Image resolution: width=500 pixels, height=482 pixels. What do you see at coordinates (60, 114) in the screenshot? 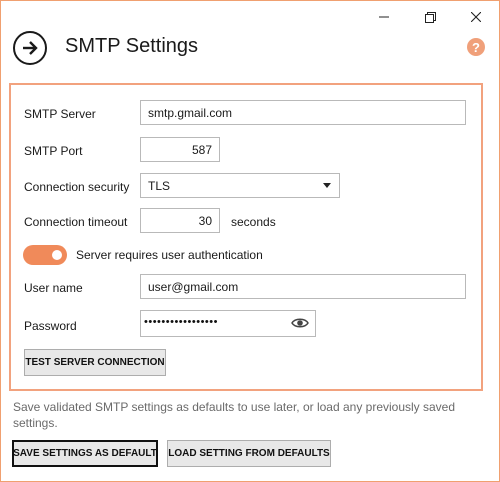
I see `smtp-server-label: SMTP Server` at bounding box center [60, 114].